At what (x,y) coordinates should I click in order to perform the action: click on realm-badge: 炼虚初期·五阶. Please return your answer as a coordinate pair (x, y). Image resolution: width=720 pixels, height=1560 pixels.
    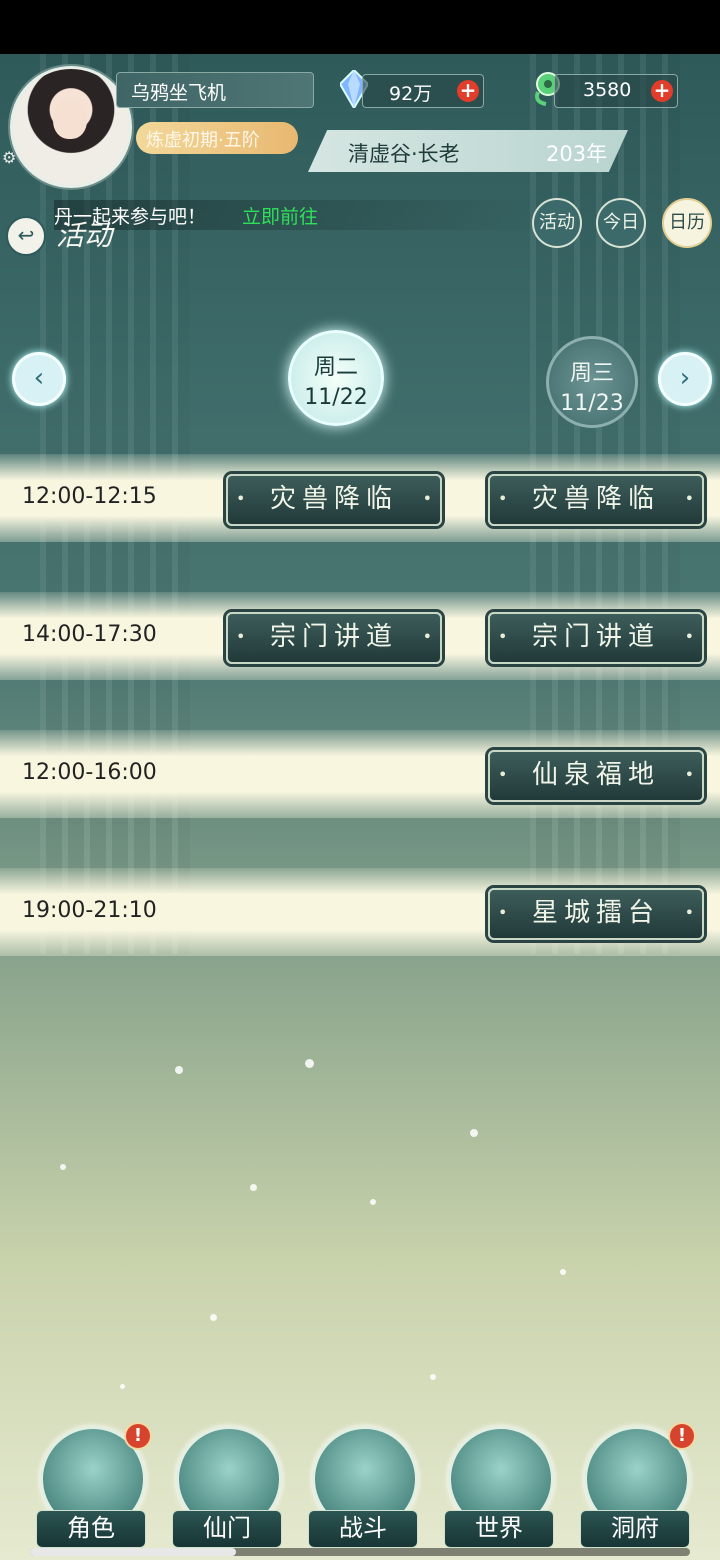
    Looking at the image, I should click on (217, 138).